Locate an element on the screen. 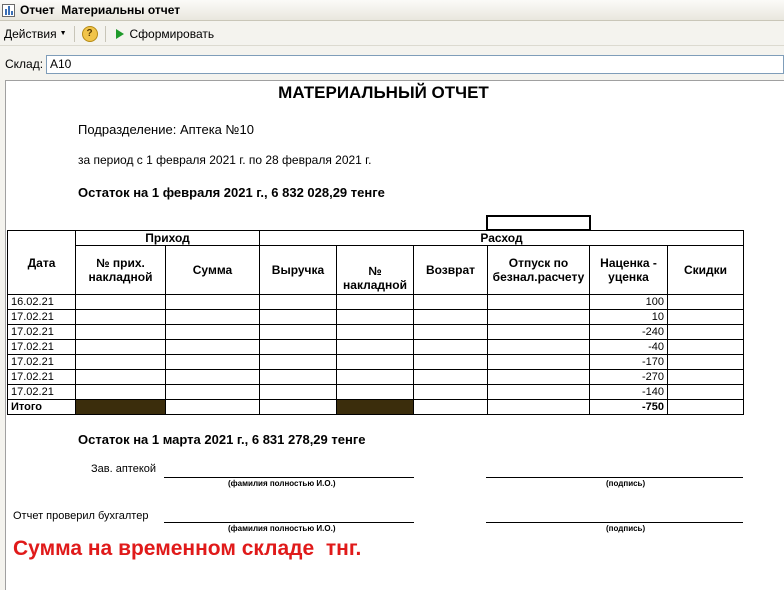 This screenshot has height=590, width=784. table-row: 17.02.21 10 is located at coordinates (375, 317).